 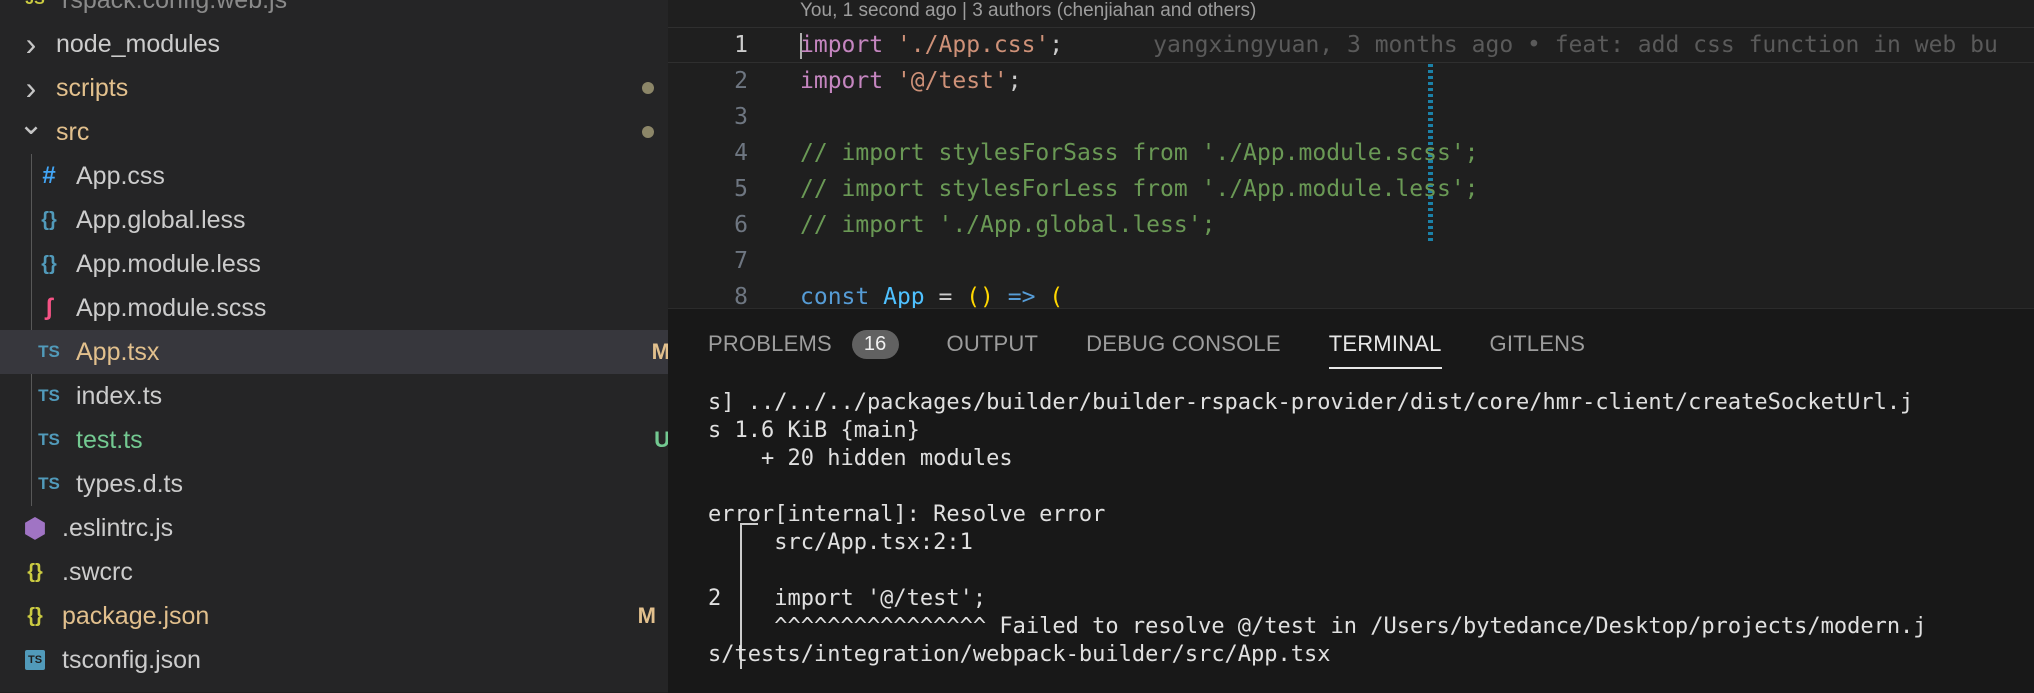 What do you see at coordinates (860, 458) in the screenshot?
I see `terminal-line: + 20 hidden modules` at bounding box center [860, 458].